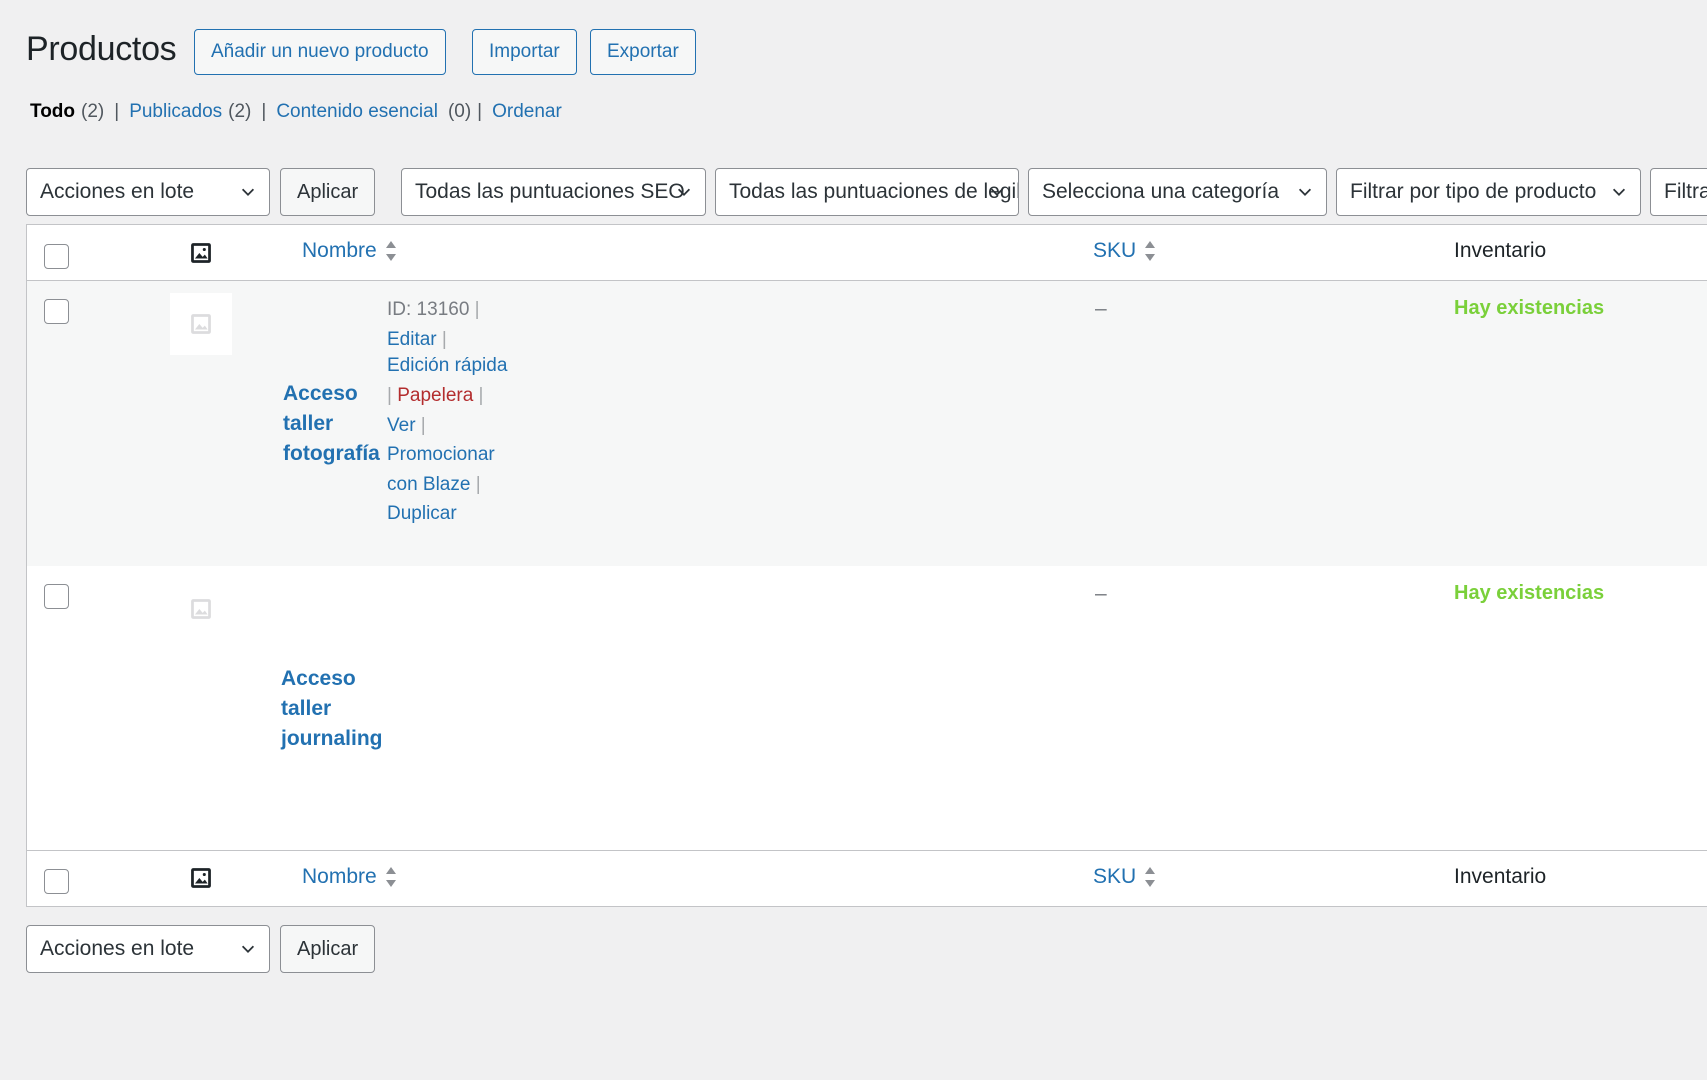 This screenshot has width=1707, height=1080. What do you see at coordinates (1160, 191) in the screenshot?
I see `category-value: Selecciona una categoría` at bounding box center [1160, 191].